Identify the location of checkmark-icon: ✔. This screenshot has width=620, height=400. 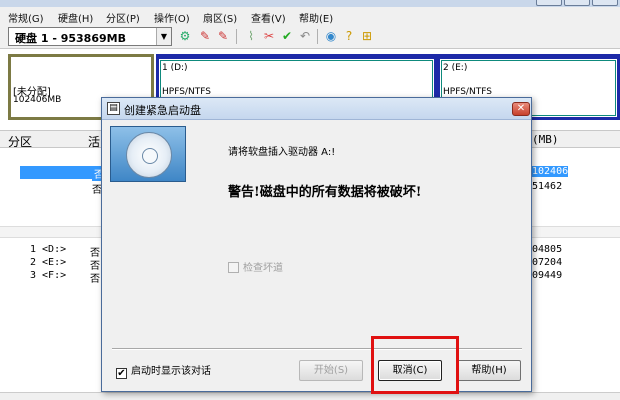
(121, 373).